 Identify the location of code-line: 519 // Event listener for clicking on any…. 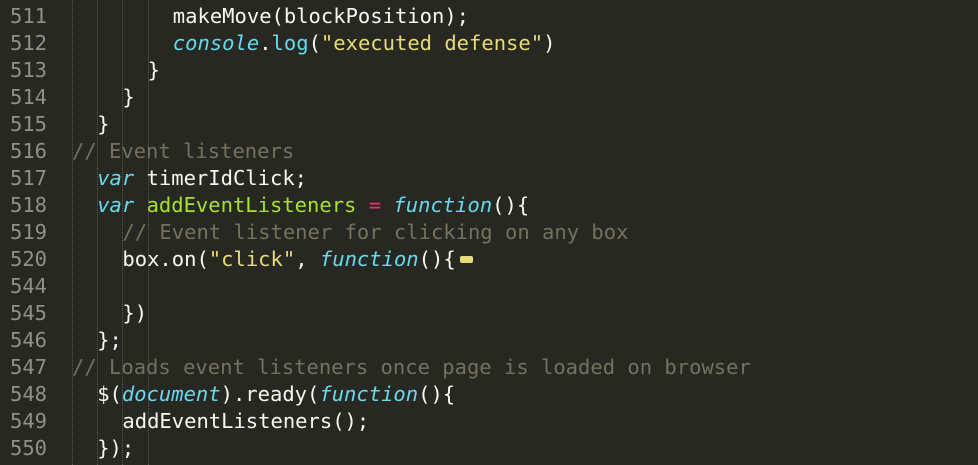
(489, 232).